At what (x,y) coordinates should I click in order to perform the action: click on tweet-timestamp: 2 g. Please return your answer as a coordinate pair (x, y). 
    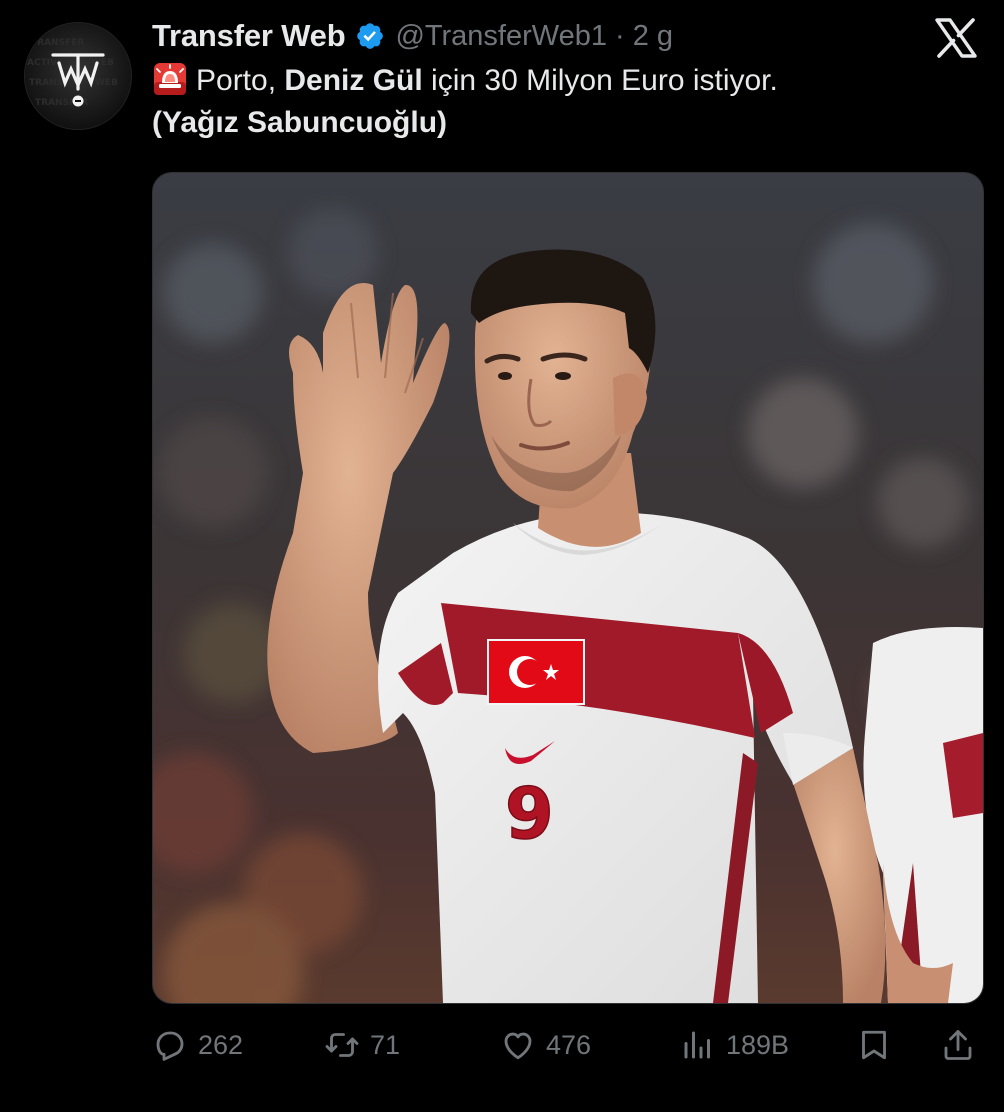
    Looking at the image, I should click on (653, 36).